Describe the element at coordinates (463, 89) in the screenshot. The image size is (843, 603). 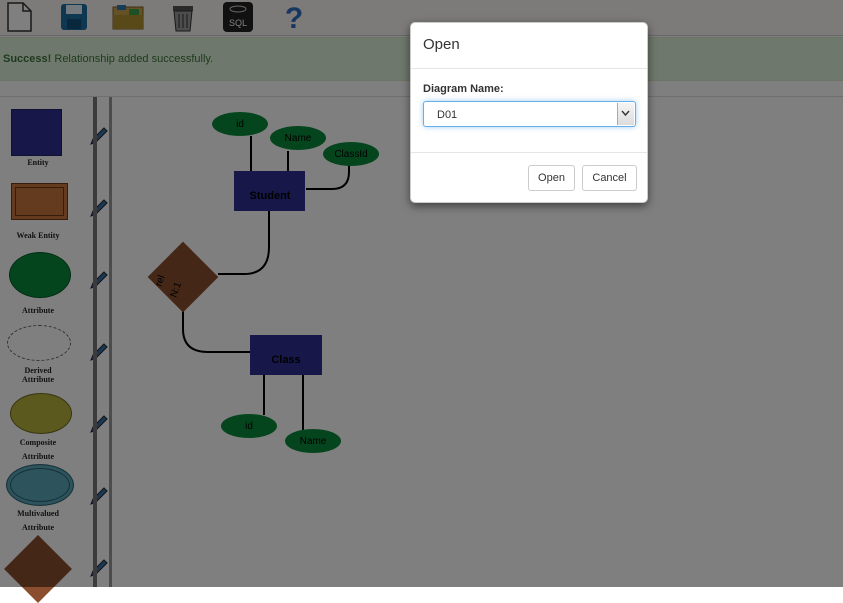
I see `diagram-name-label: Diagram Name:` at that location.